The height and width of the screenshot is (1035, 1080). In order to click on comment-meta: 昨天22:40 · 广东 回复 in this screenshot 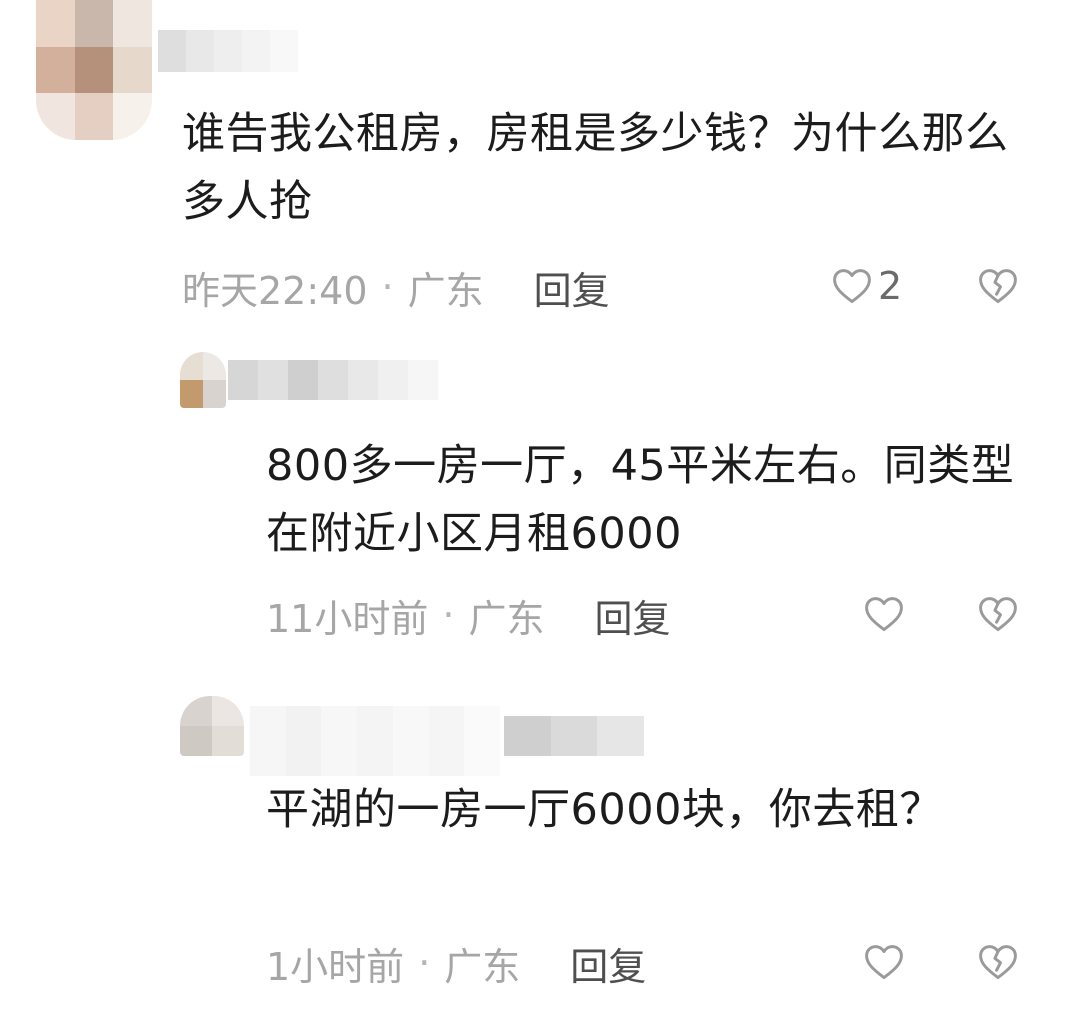, I will do `click(396, 287)`.